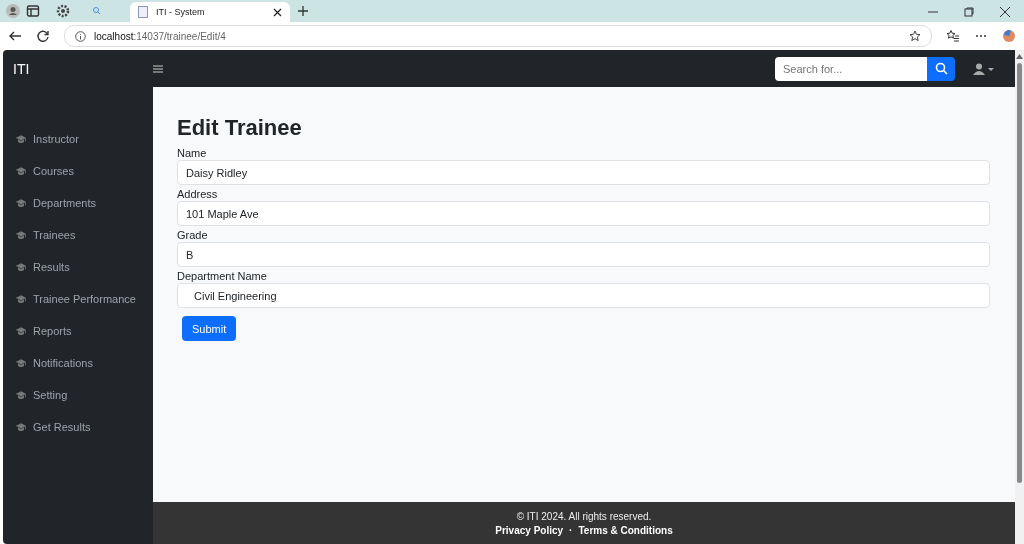  Describe the element at coordinates (915, 36) in the screenshot. I see `star-icon` at that location.